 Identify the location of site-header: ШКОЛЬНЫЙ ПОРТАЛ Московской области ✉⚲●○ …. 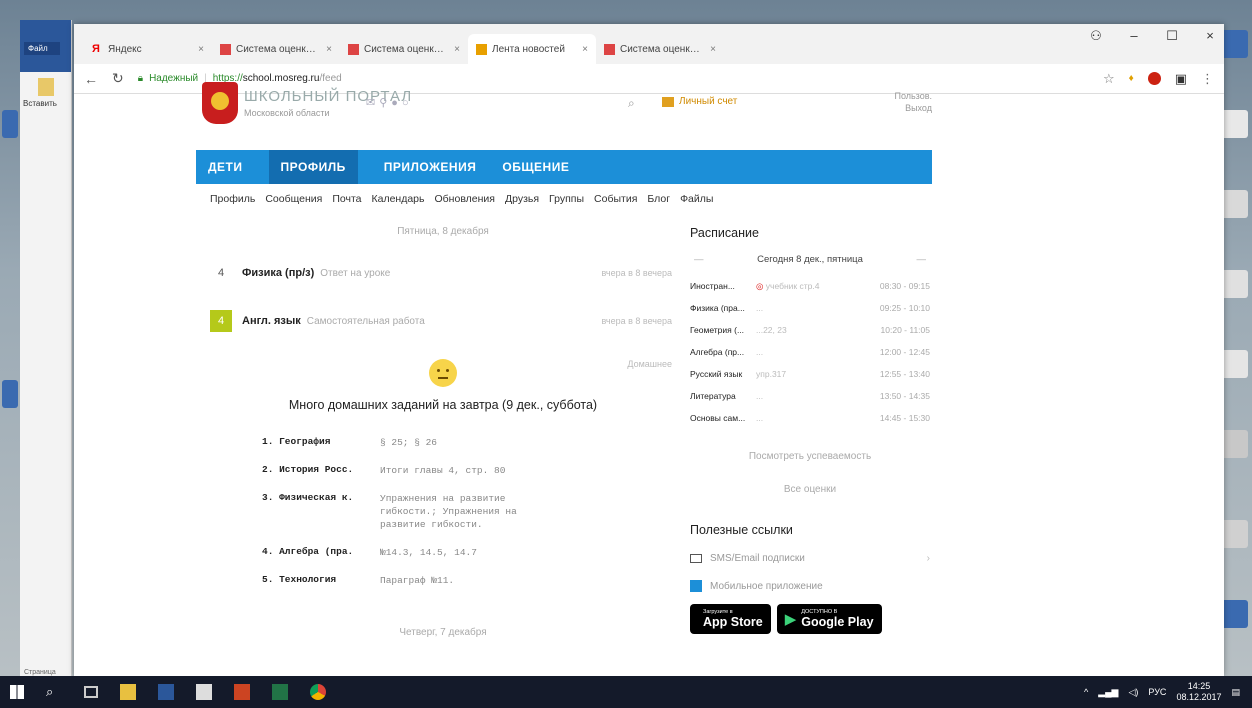
(564, 111).